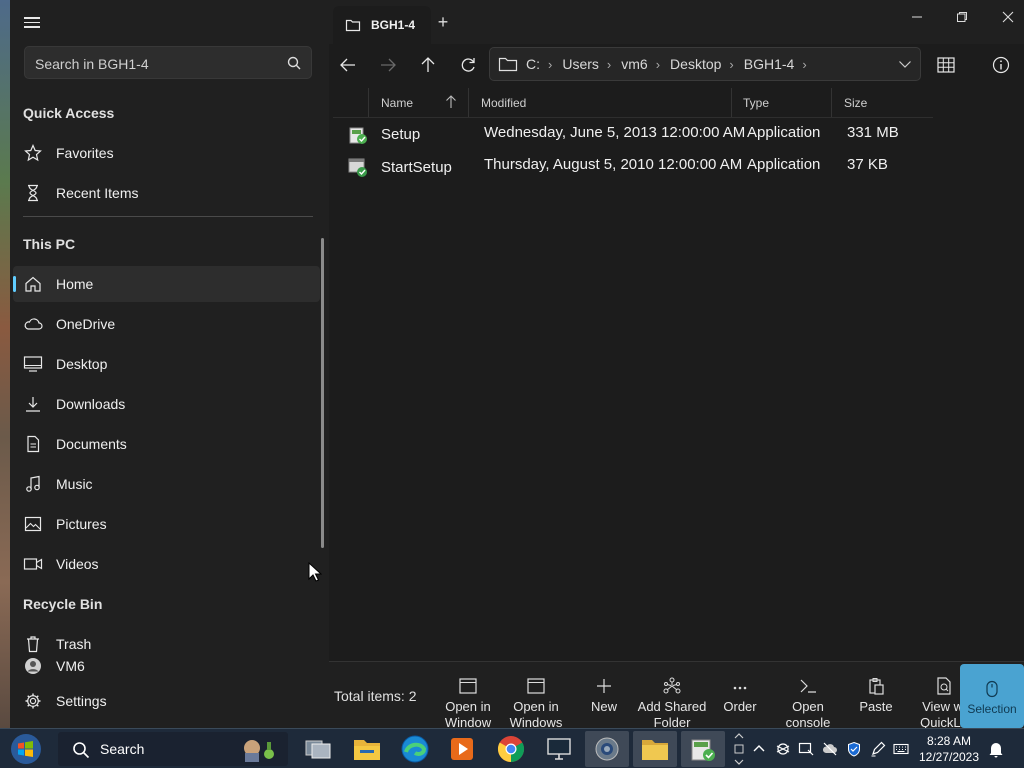  What do you see at coordinates (75, 284) in the screenshot?
I see `sidebar-item-label: Home` at bounding box center [75, 284].